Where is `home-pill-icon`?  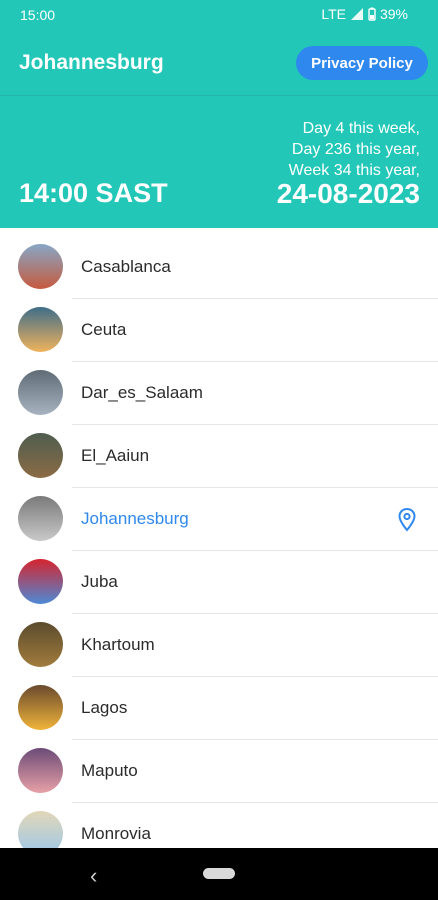
home-pill-icon is located at coordinates (219, 873).